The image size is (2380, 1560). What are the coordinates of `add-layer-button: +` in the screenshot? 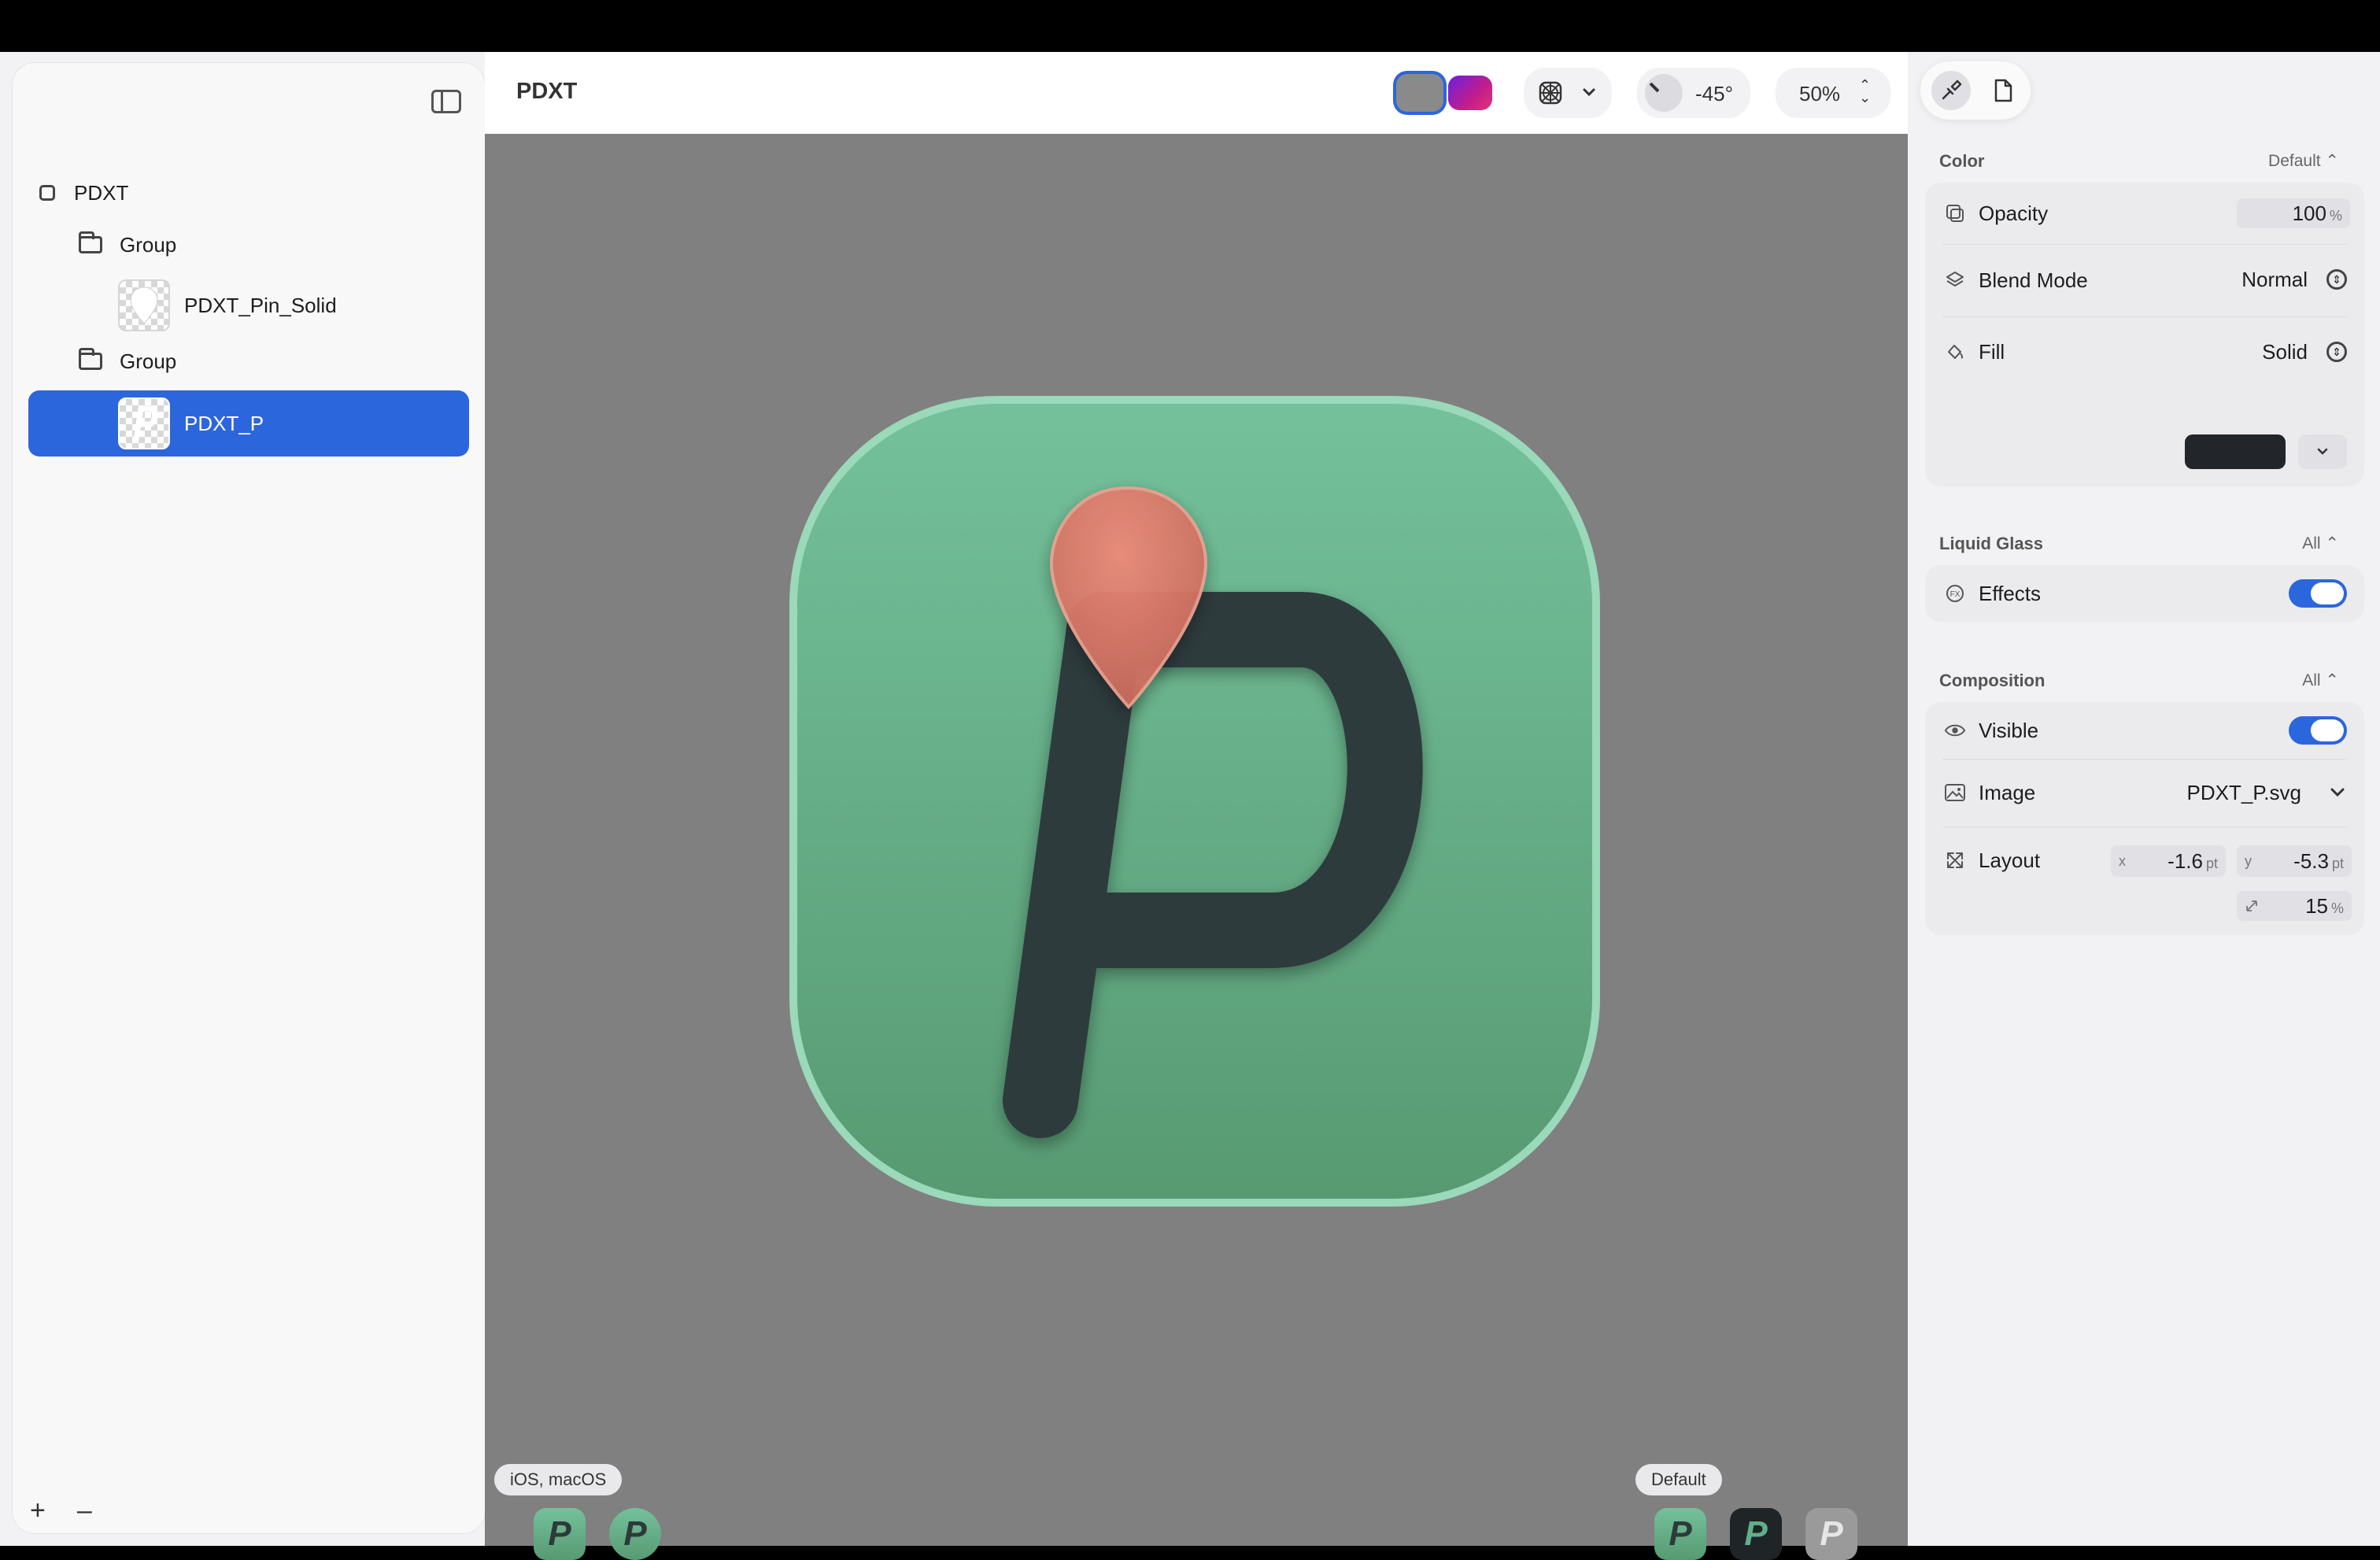 It's located at (38, 1510).